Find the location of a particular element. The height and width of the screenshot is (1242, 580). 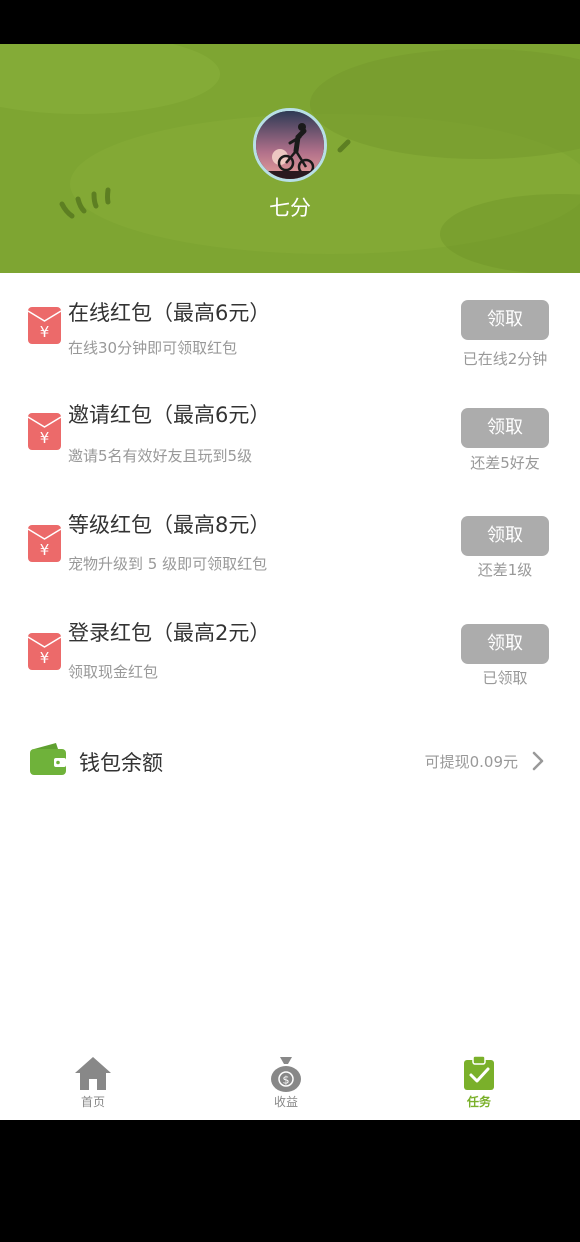

claim-status: 还差5好友 is located at coordinates (505, 463).